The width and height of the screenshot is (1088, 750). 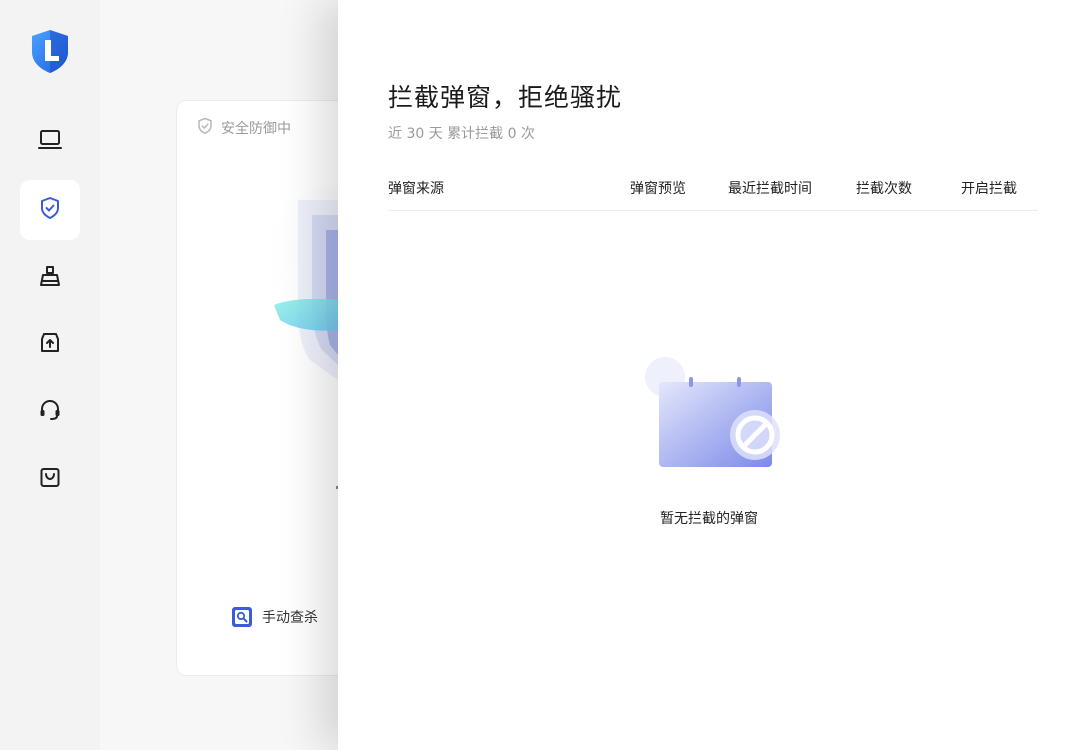 I want to click on shield-check-icon, so click(x=50, y=210).